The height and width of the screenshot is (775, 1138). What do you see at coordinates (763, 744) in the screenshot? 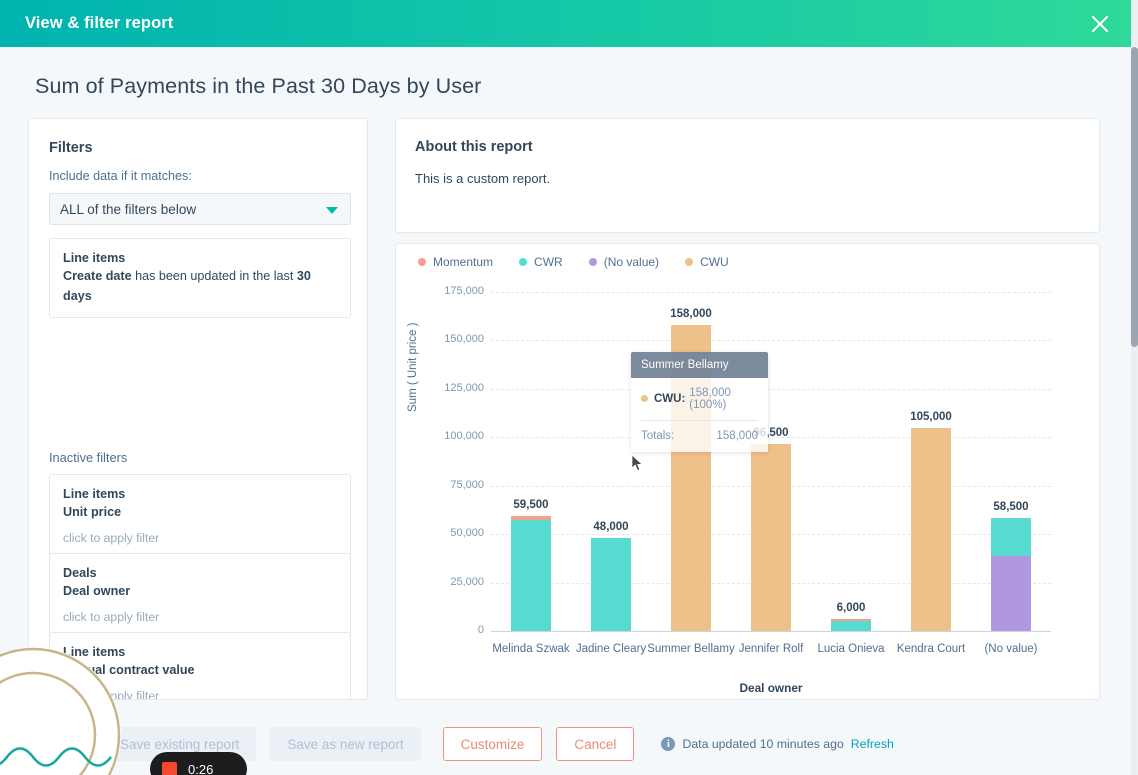
I see `data-updated-text: Data updated 10 minutes ago` at bounding box center [763, 744].